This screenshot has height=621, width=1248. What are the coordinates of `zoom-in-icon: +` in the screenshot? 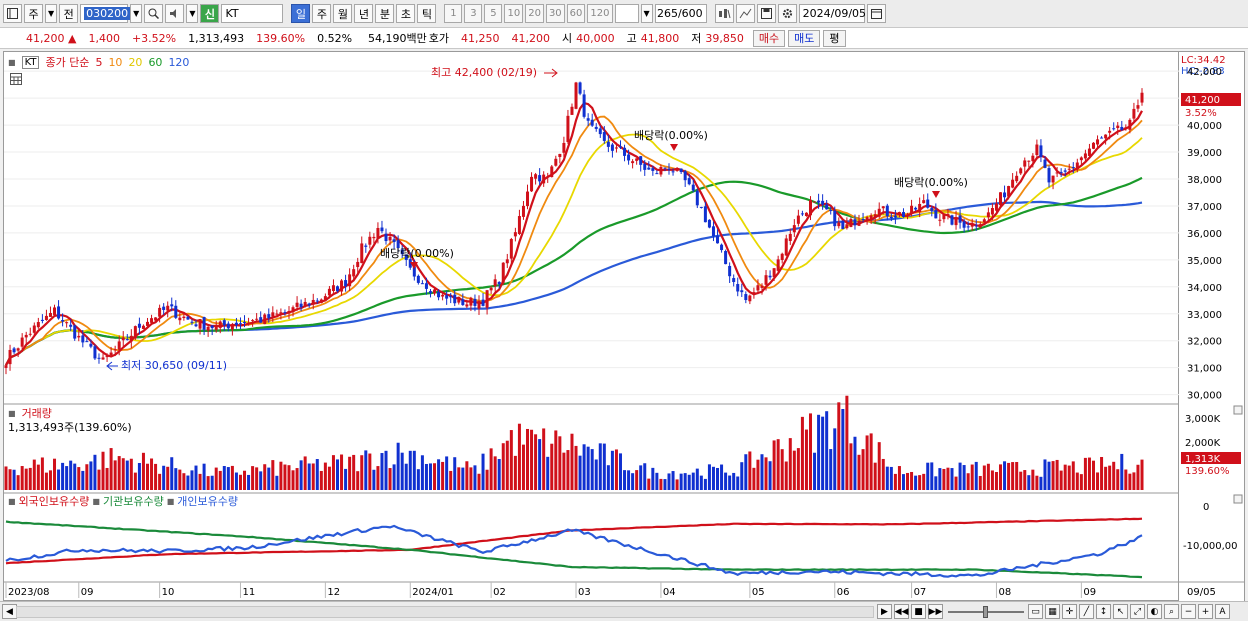 It's located at (1205, 611).